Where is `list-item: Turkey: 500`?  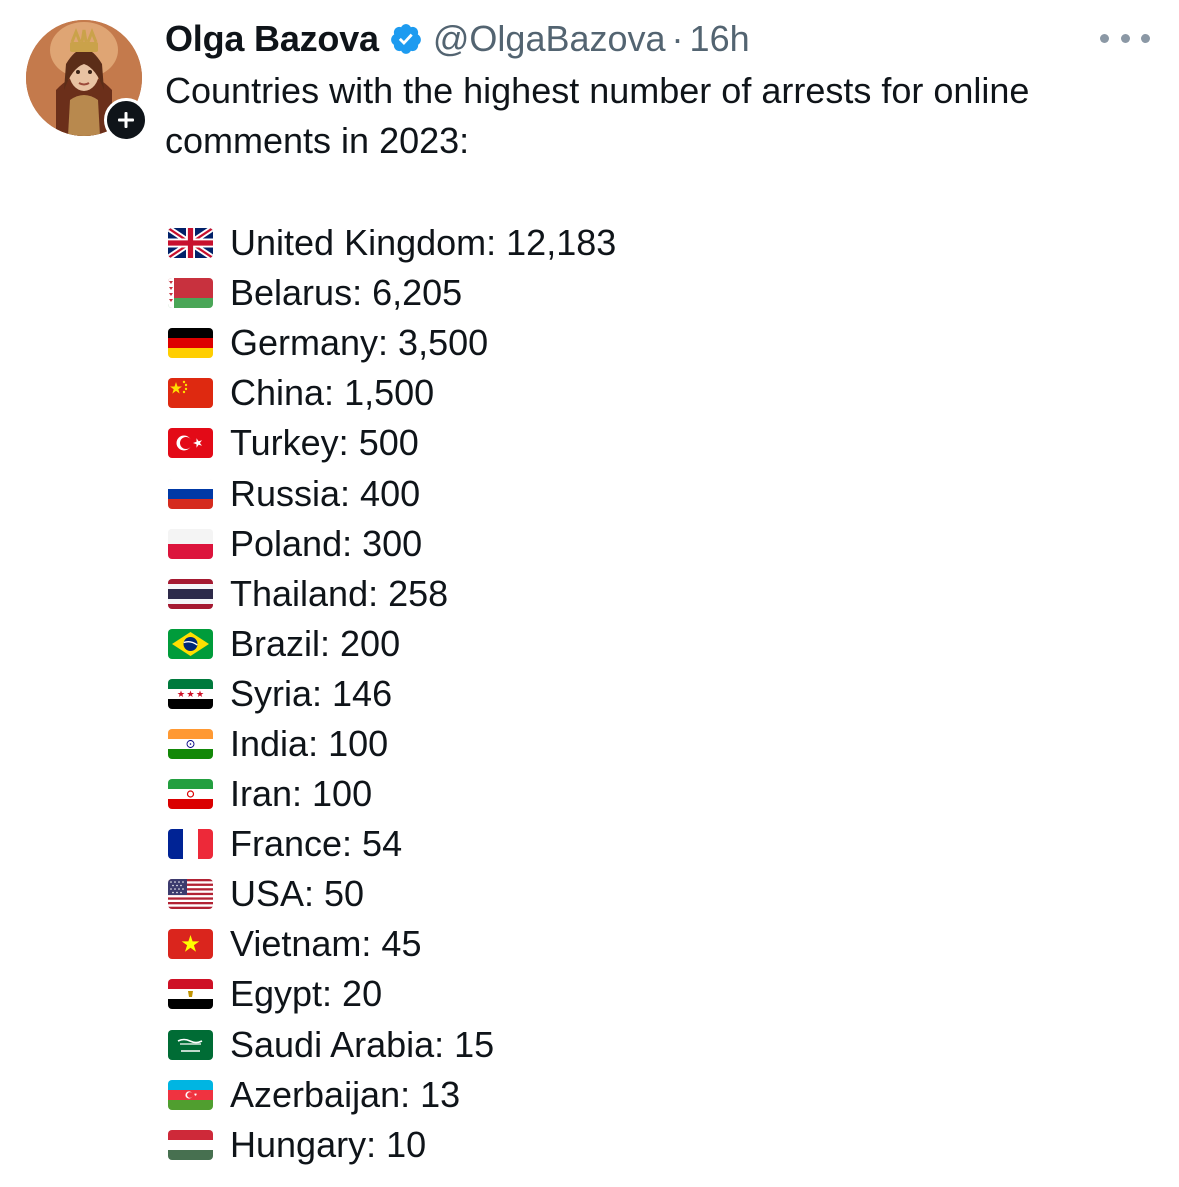
list-item: Turkey: 500 is located at coordinates (392, 443).